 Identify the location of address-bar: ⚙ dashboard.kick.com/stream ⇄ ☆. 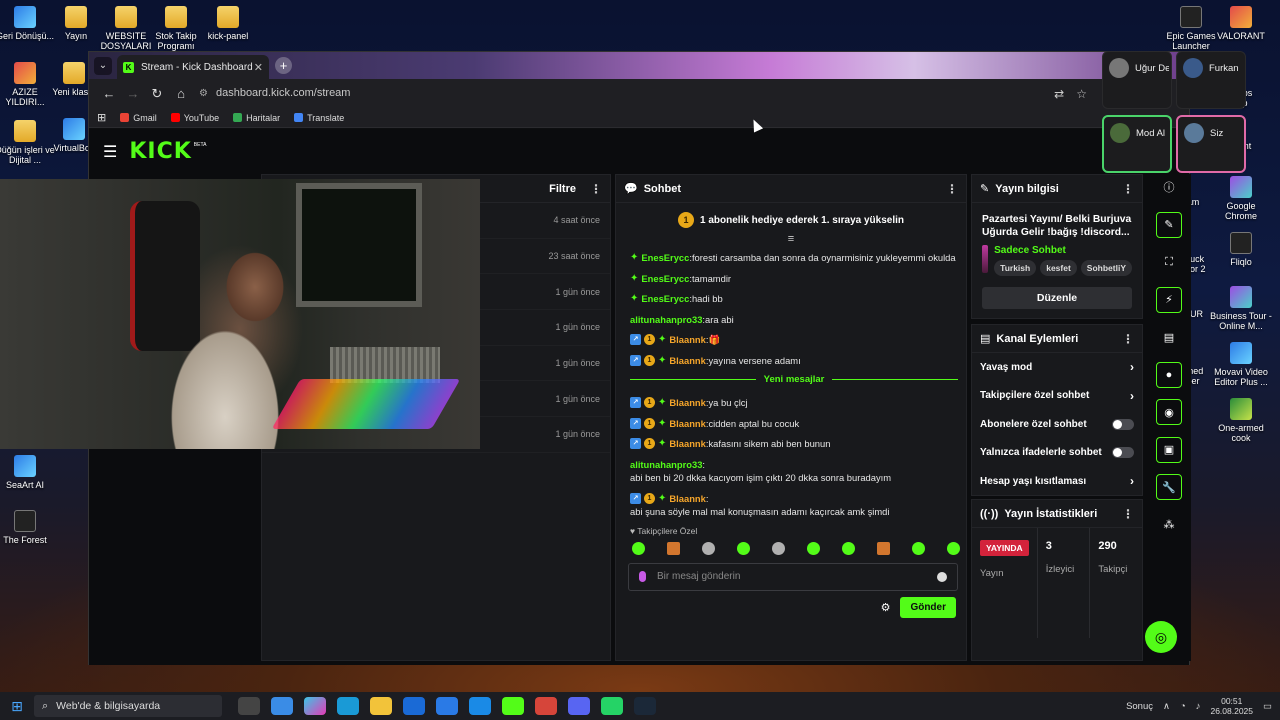
(642, 93).